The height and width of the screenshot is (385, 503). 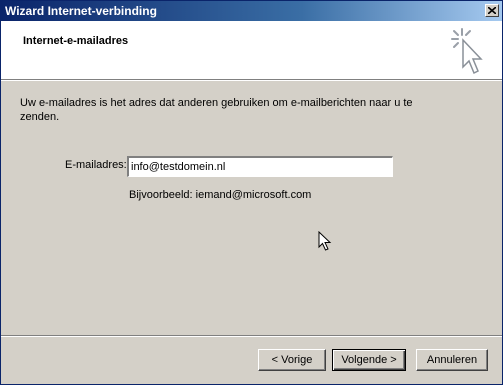 I want to click on page-title: Internet-e-mailadres, so click(x=76, y=41).